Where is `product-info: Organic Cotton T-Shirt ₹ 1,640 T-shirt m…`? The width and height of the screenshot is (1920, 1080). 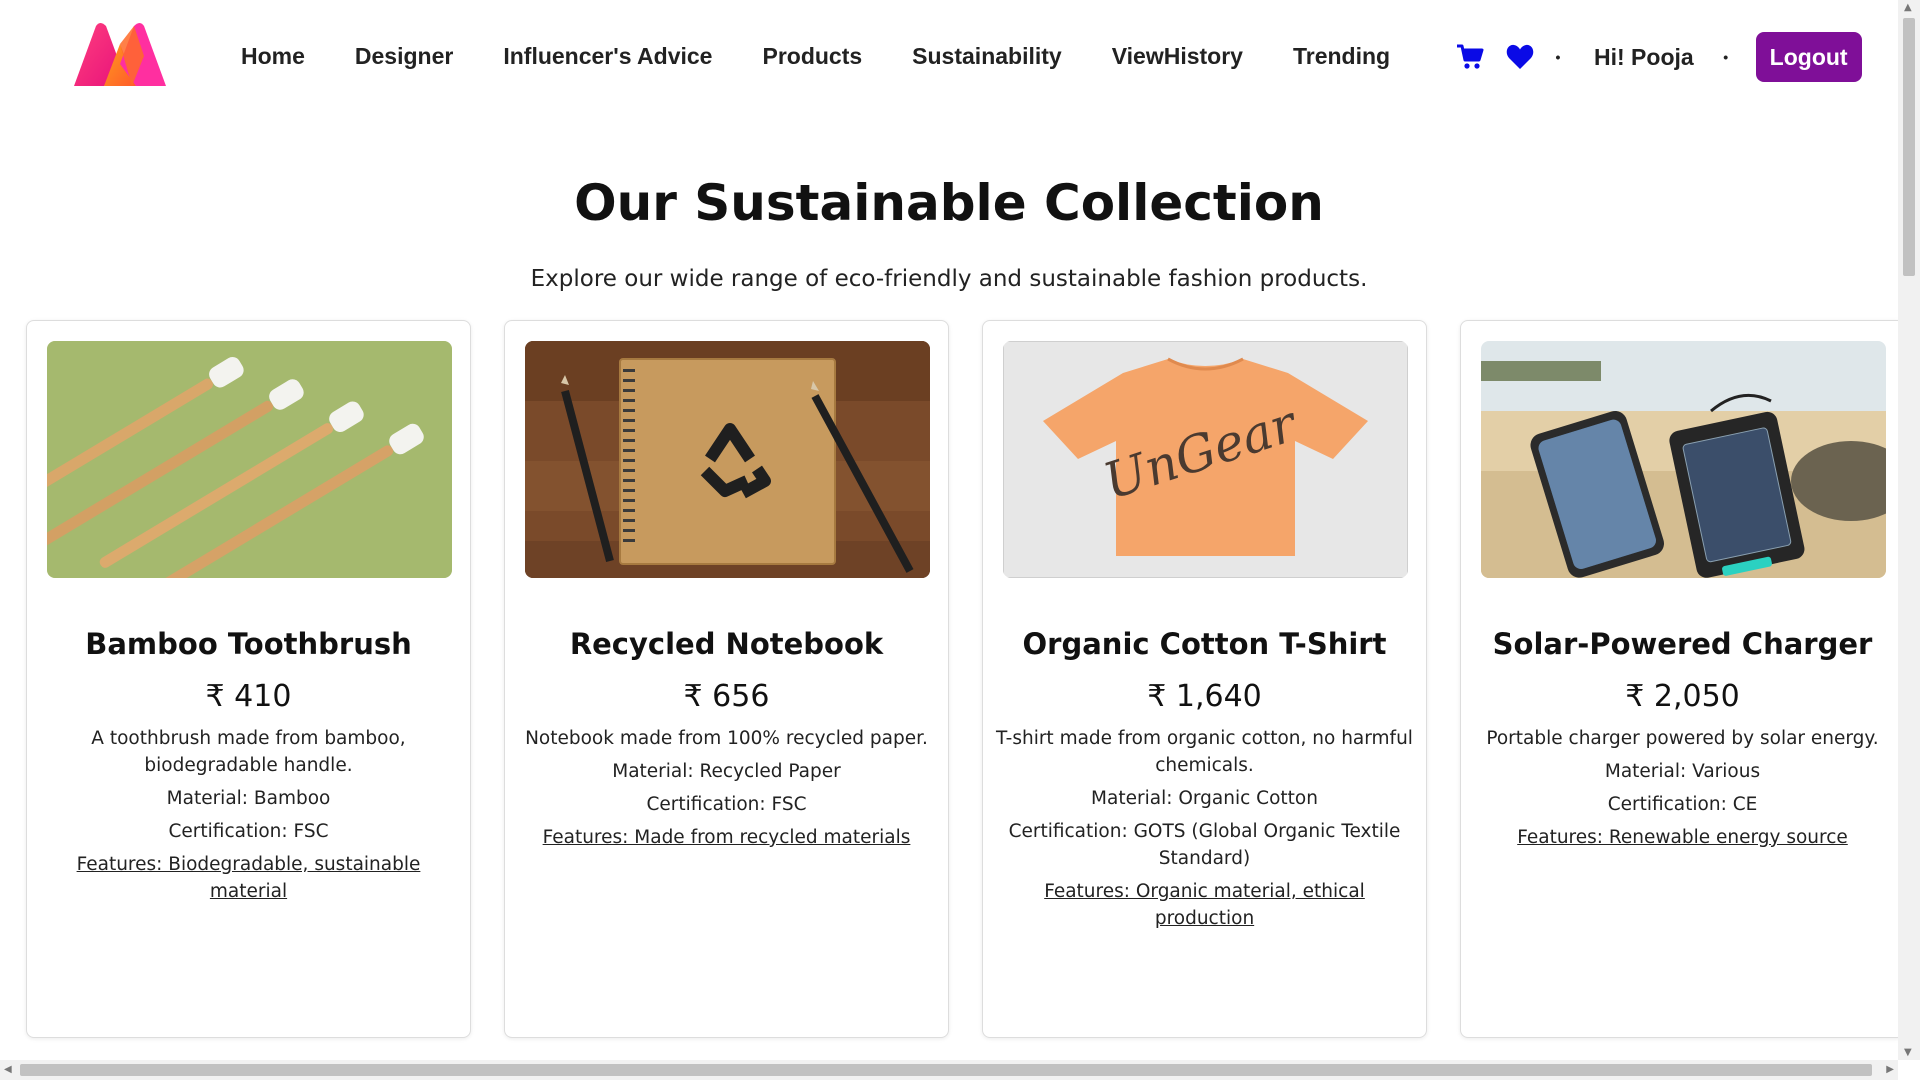
product-info: Organic Cotton T-Shirt ₹ 1,640 T-shirt m… is located at coordinates (1204, 779).